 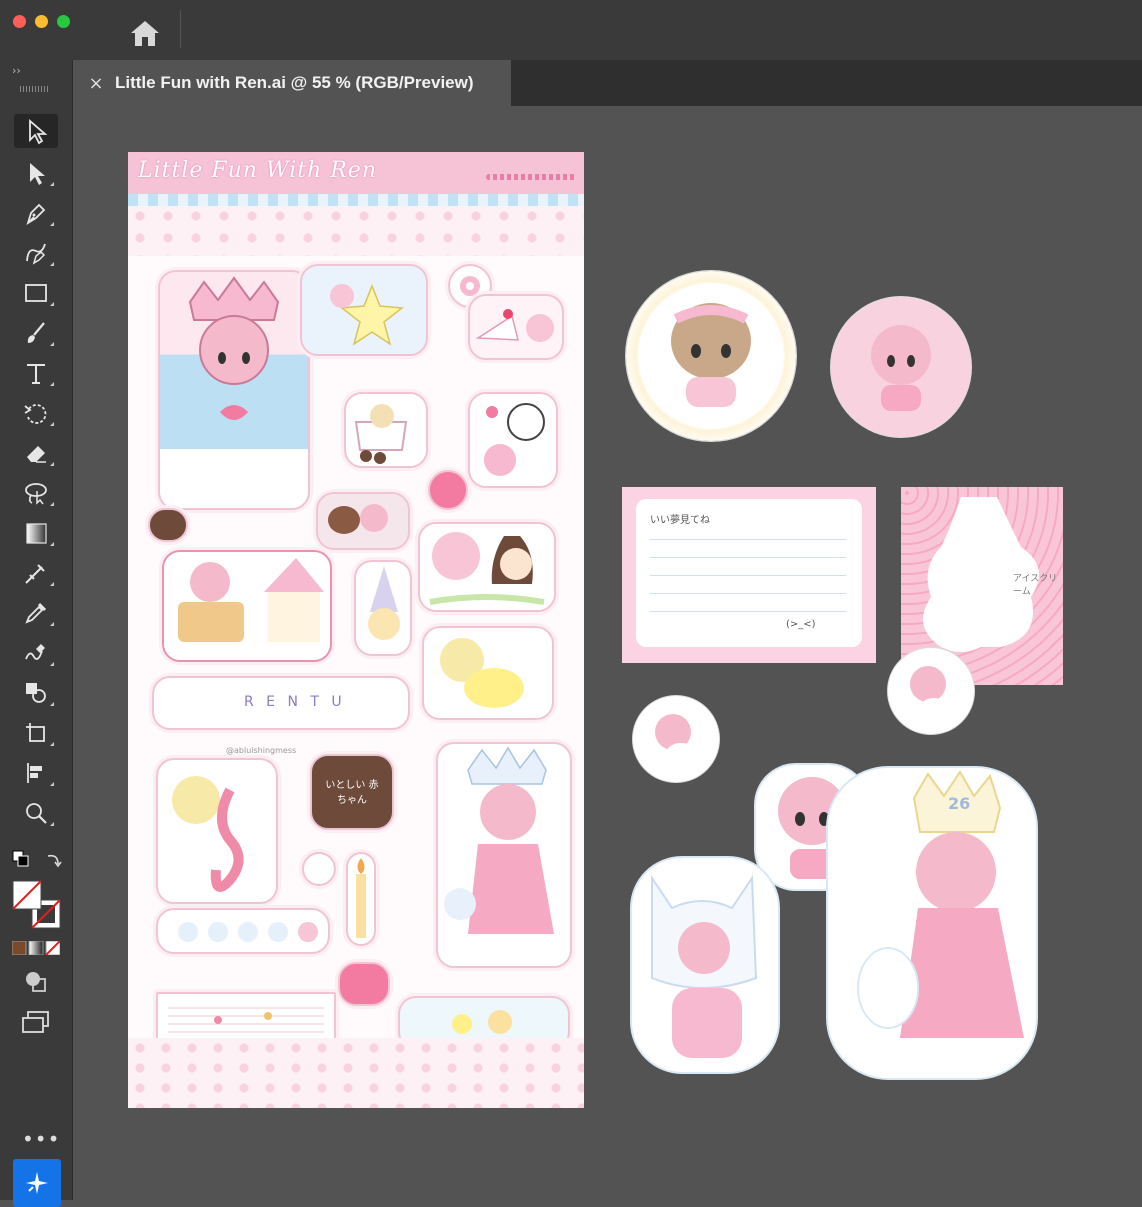 What do you see at coordinates (487, 567) in the screenshot?
I see `sticker-cat-bunny-pair` at bounding box center [487, 567].